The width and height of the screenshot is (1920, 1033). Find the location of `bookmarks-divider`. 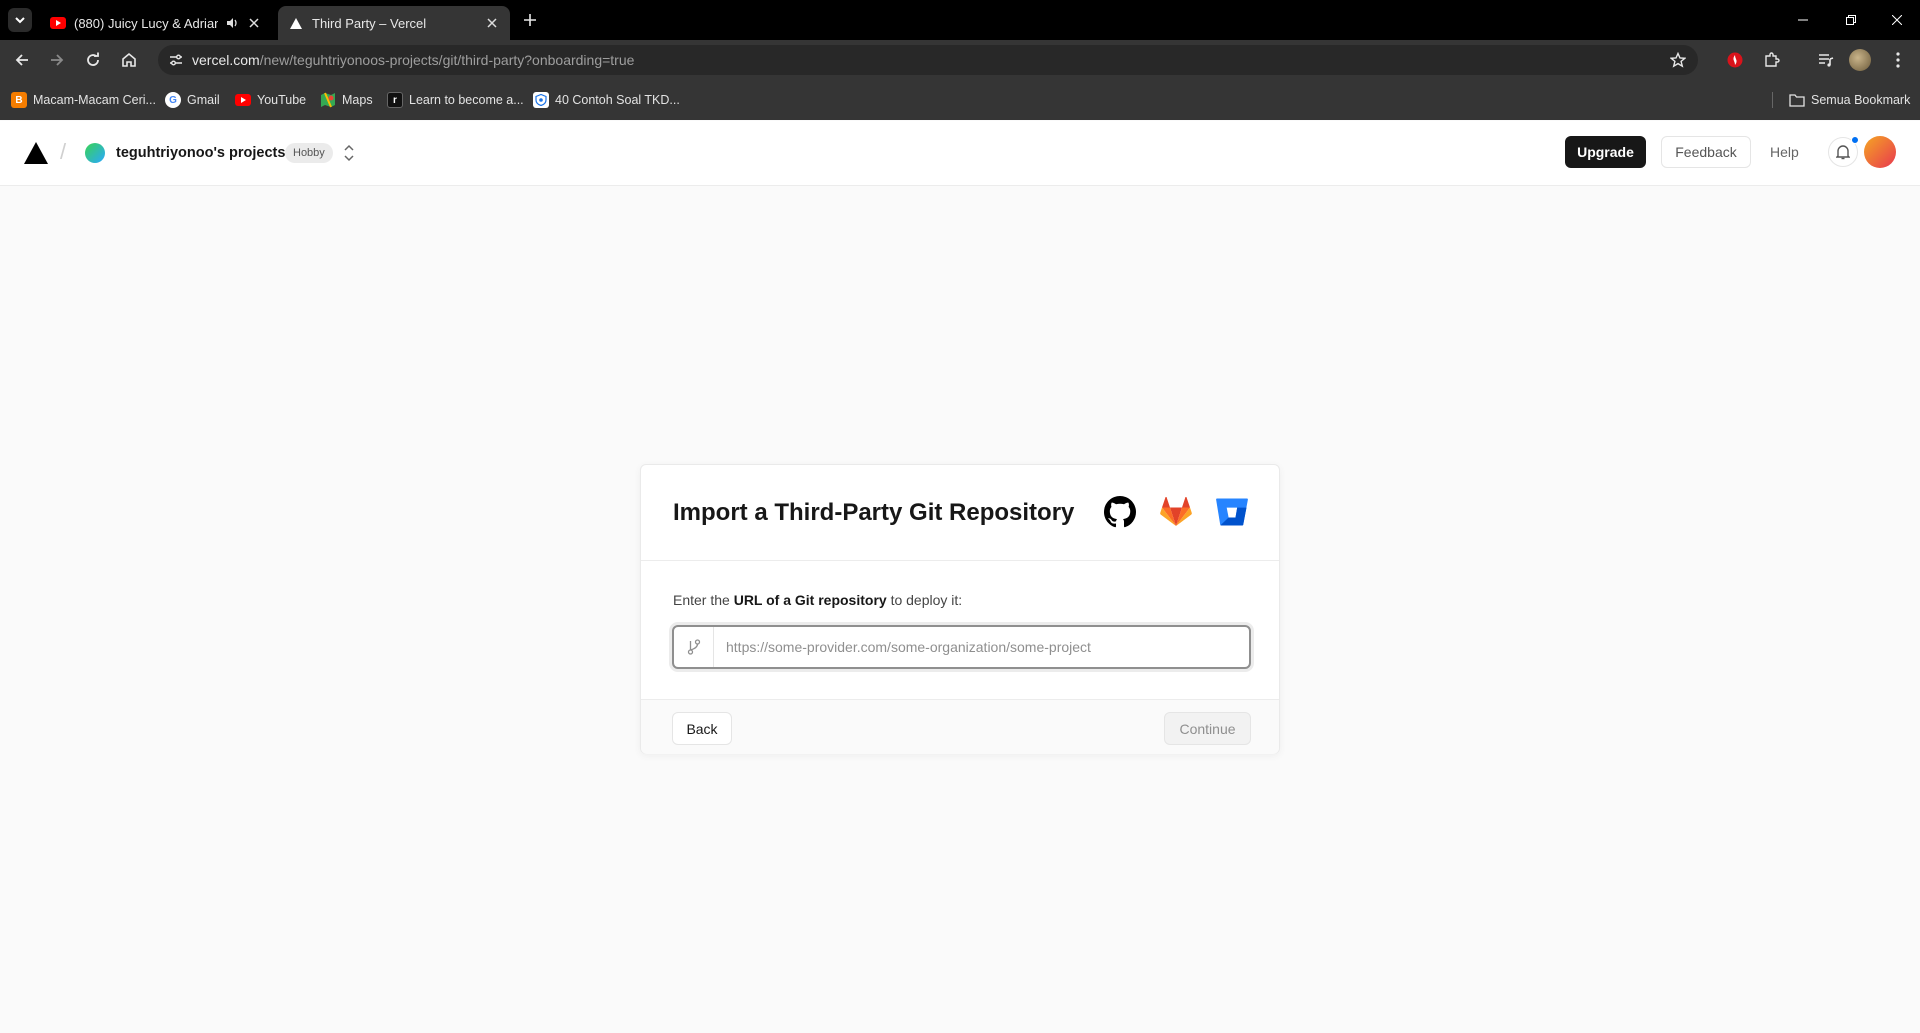

bookmarks-divider is located at coordinates (1772, 100).